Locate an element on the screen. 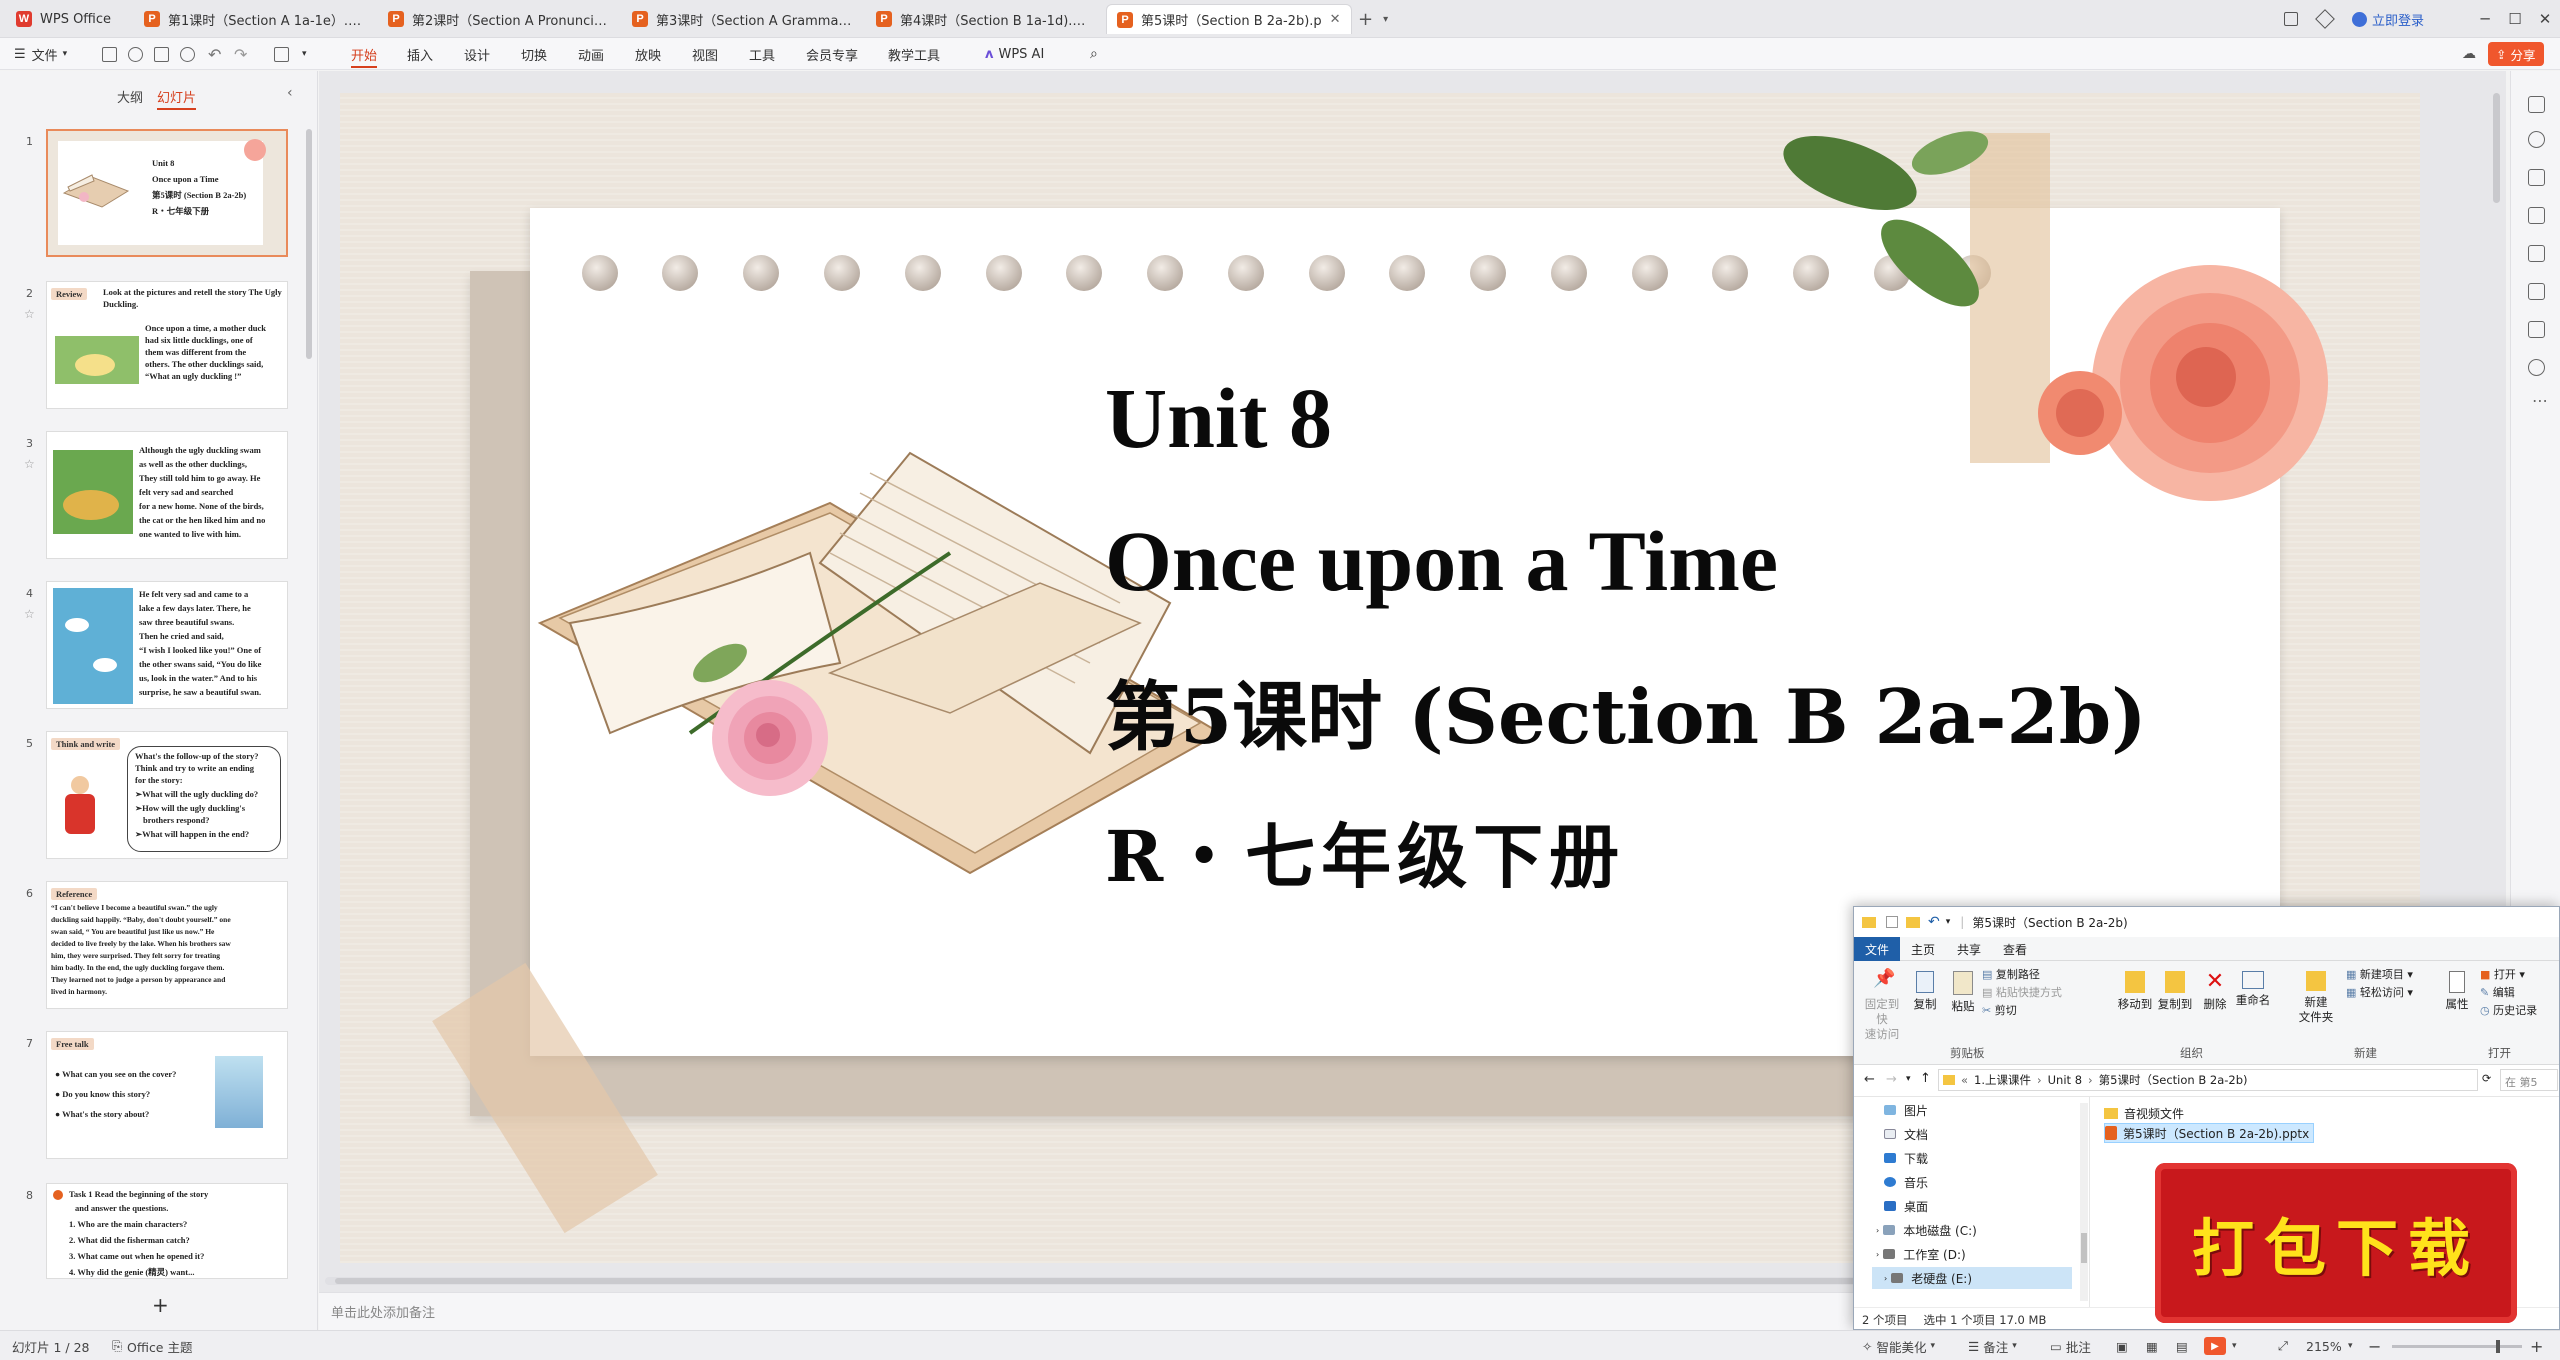 This screenshot has height=1360, width=2560. image-icon is located at coordinates (2536, 215).